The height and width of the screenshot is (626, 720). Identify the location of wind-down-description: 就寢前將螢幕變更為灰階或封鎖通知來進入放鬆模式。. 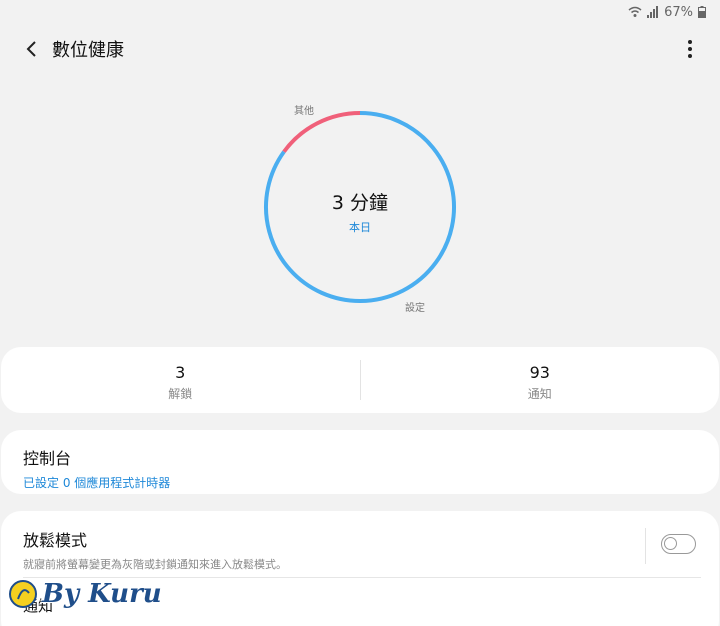
(155, 564).